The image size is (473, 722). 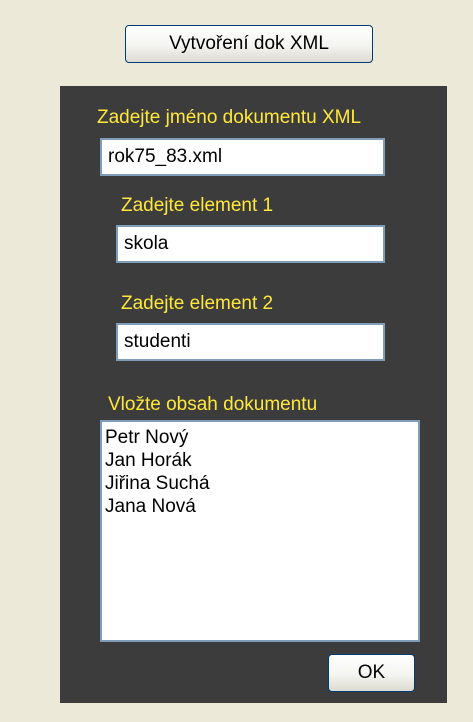 I want to click on content-line: Jan Horák, so click(x=148, y=460).